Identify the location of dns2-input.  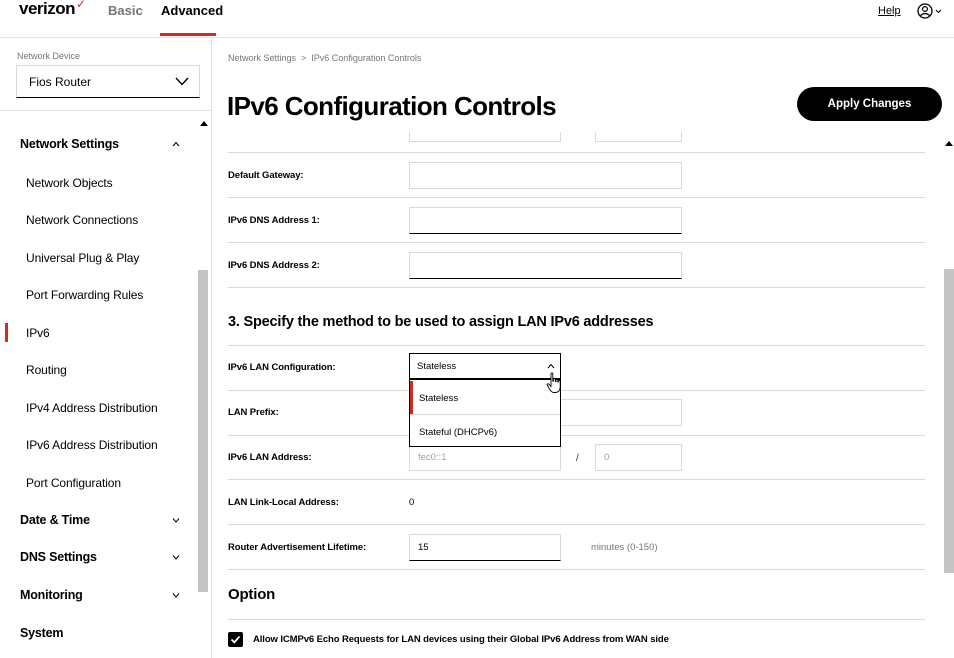
(545, 265).